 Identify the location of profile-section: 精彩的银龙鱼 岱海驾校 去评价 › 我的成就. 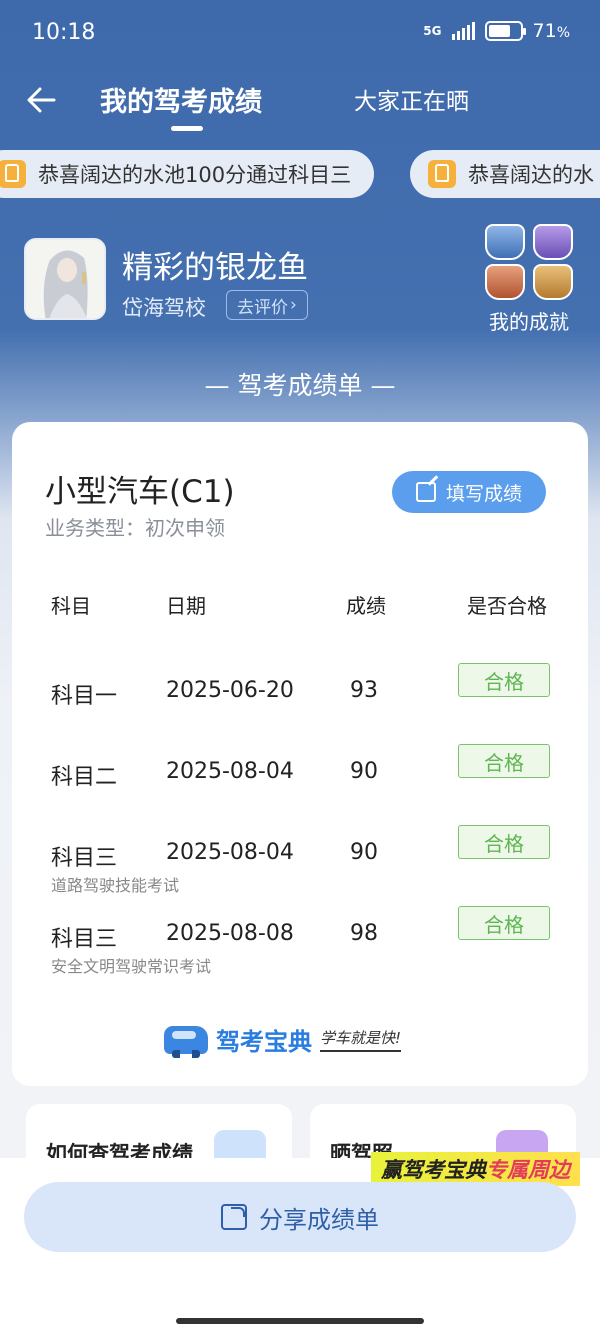
(304, 281).